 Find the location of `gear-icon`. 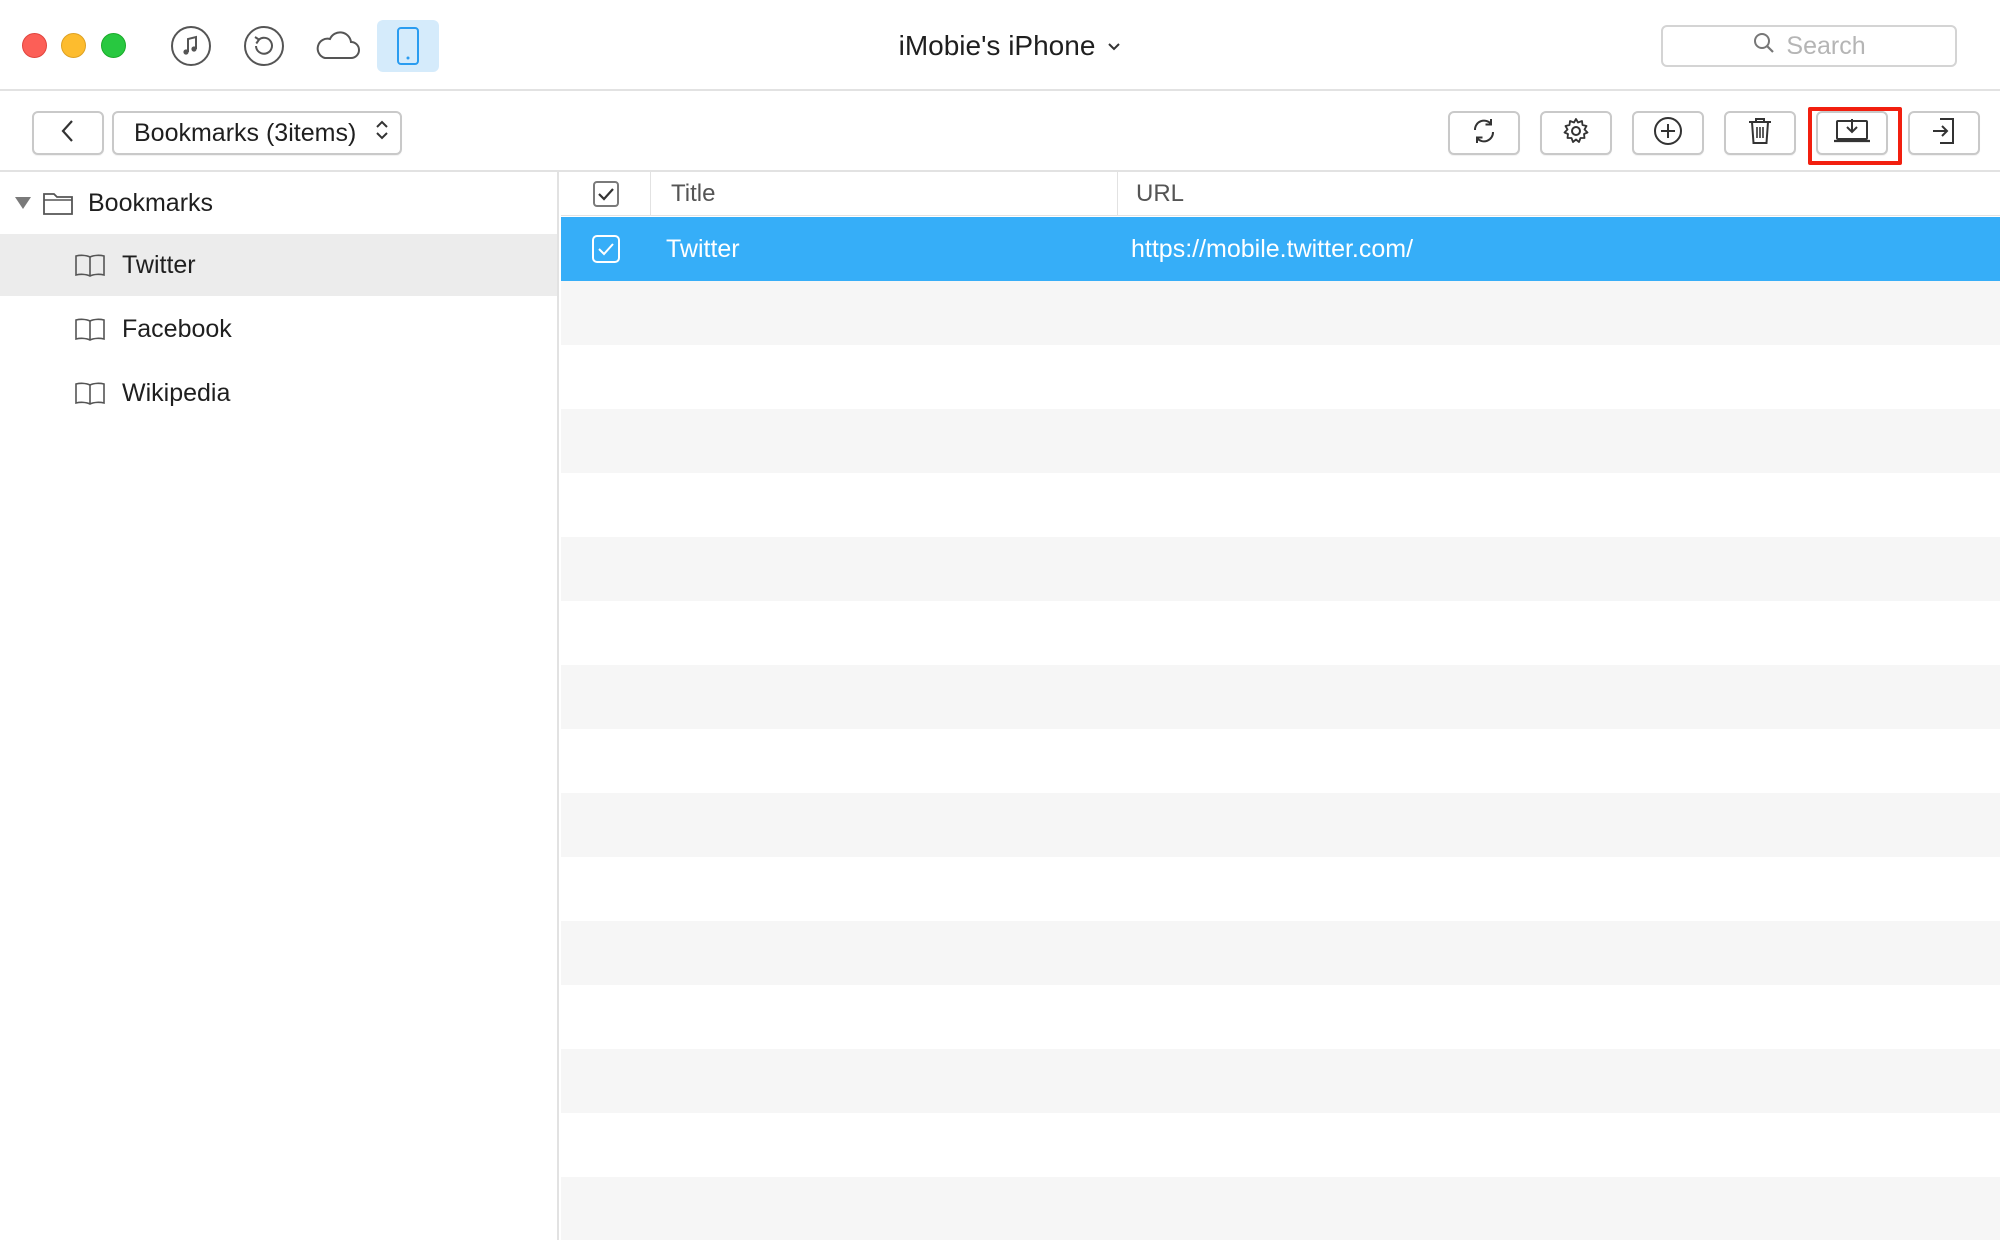

gear-icon is located at coordinates (1576, 133).